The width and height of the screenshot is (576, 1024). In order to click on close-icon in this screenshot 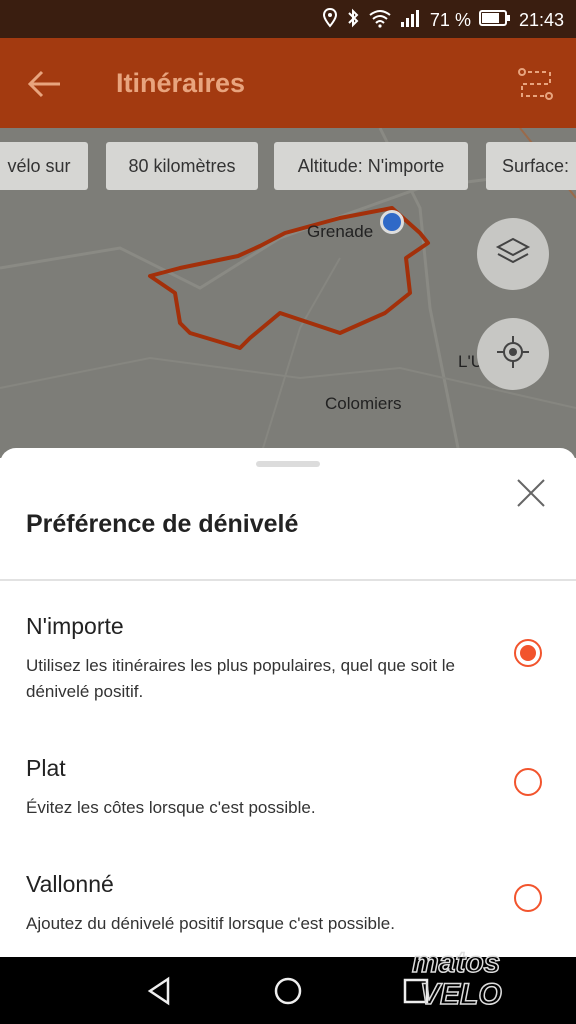, I will do `click(531, 495)`.